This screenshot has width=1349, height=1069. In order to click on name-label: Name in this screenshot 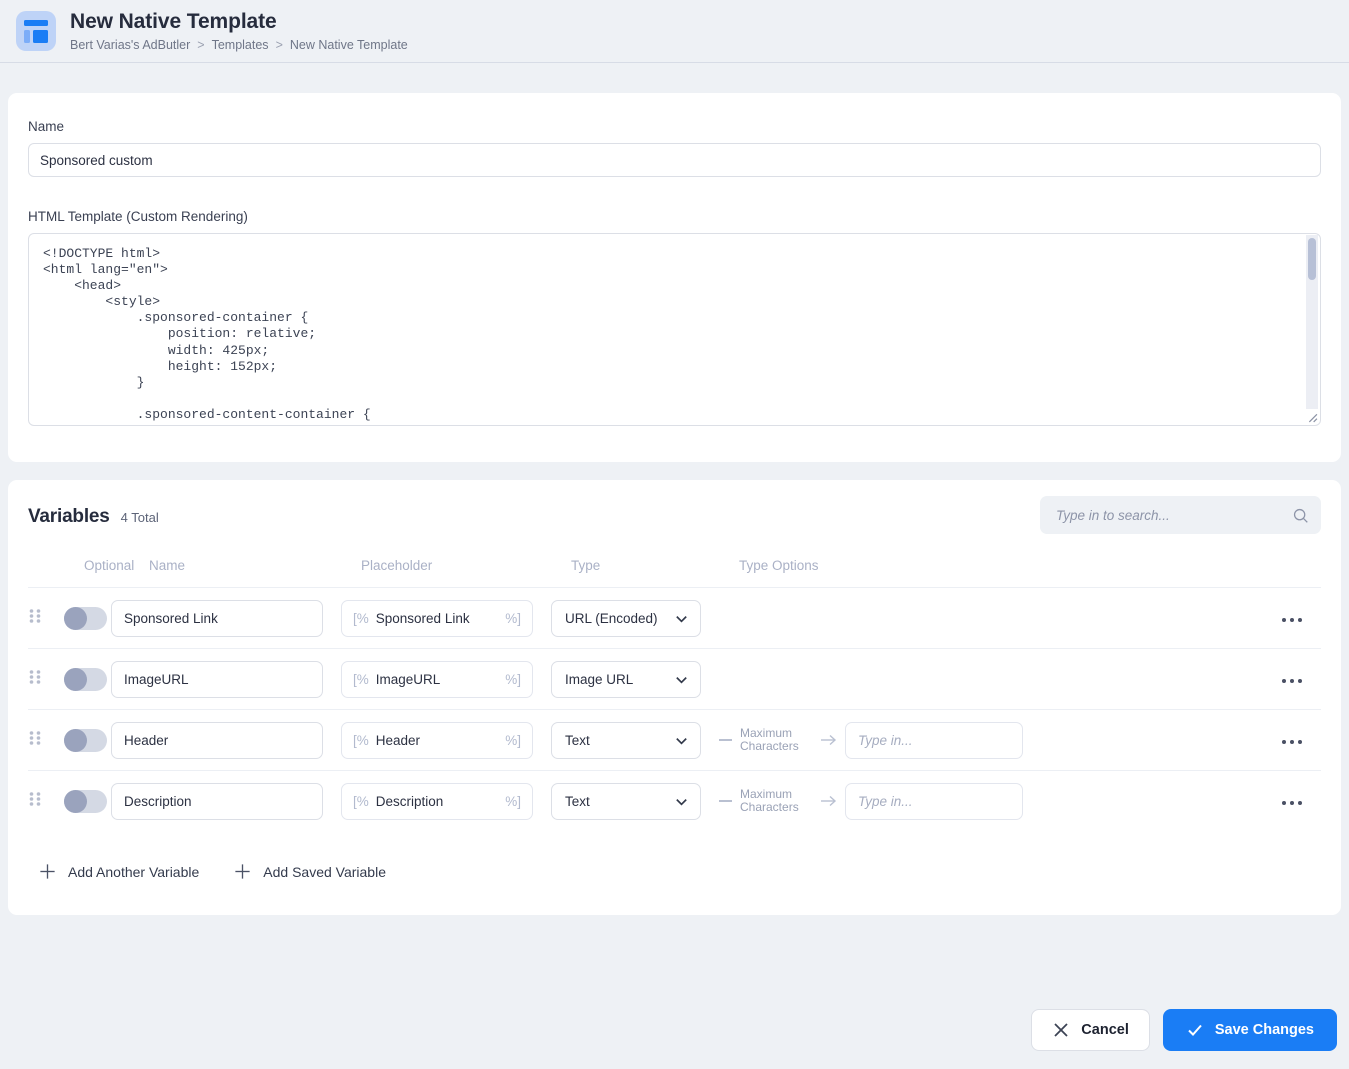, I will do `click(46, 126)`.